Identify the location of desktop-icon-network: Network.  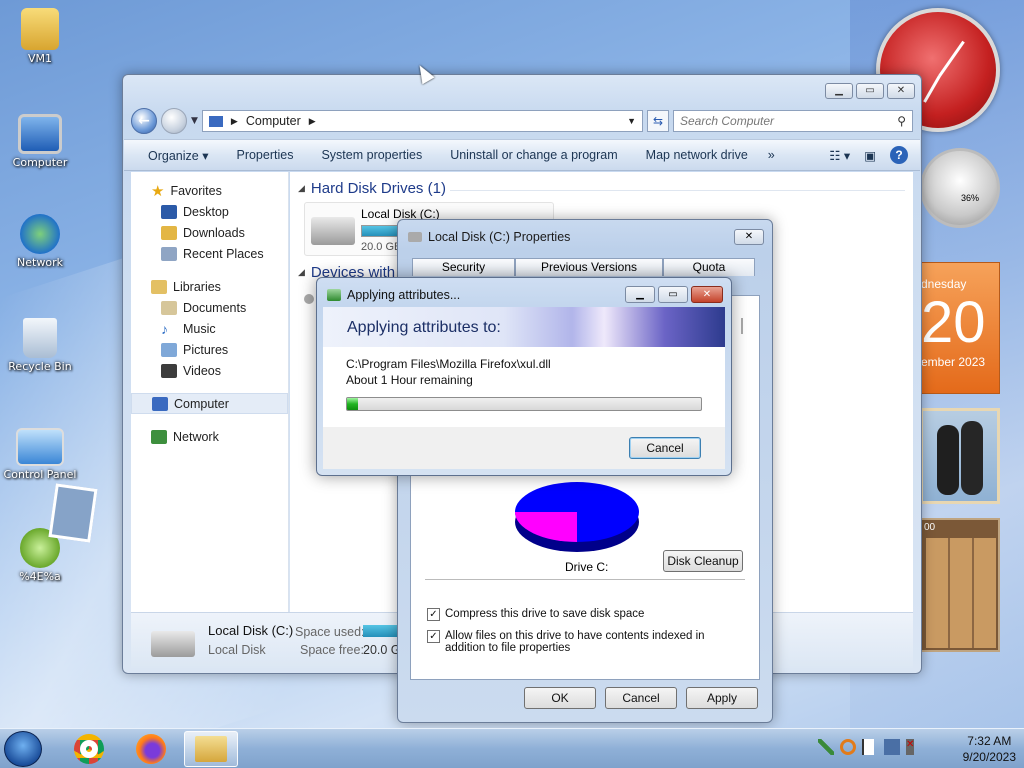
(40, 241).